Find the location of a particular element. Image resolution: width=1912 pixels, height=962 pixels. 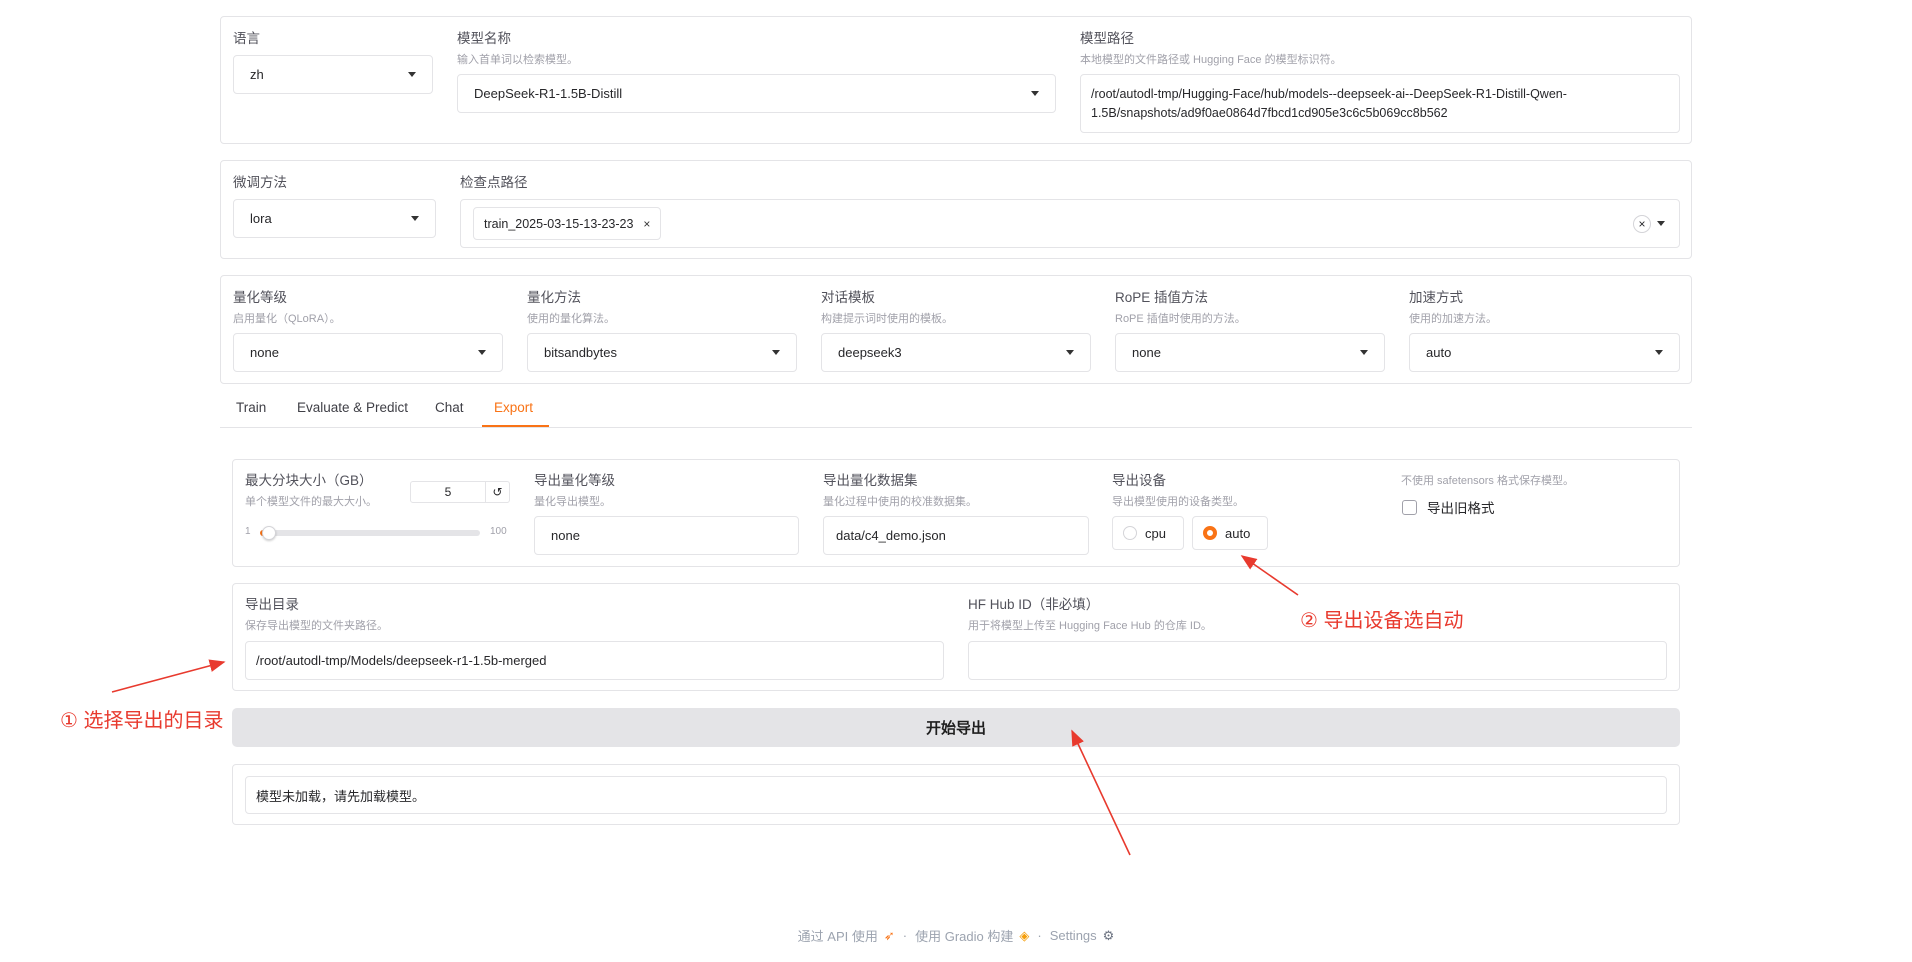

language-value: zh is located at coordinates (257, 74).